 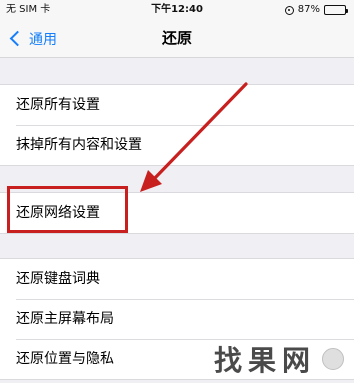 I want to click on nav-bar: 通用 还原, so click(x=177, y=39).